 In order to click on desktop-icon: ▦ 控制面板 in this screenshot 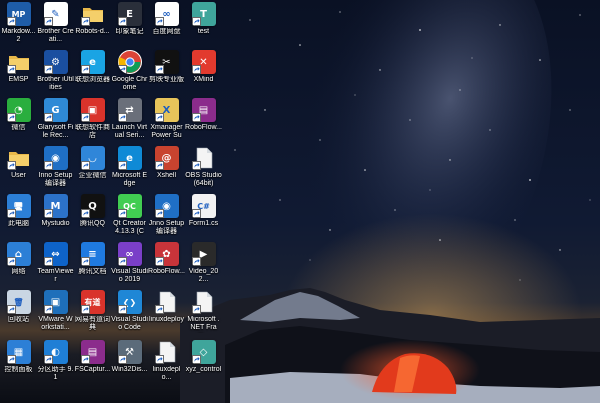, I will do `click(18, 364)`.